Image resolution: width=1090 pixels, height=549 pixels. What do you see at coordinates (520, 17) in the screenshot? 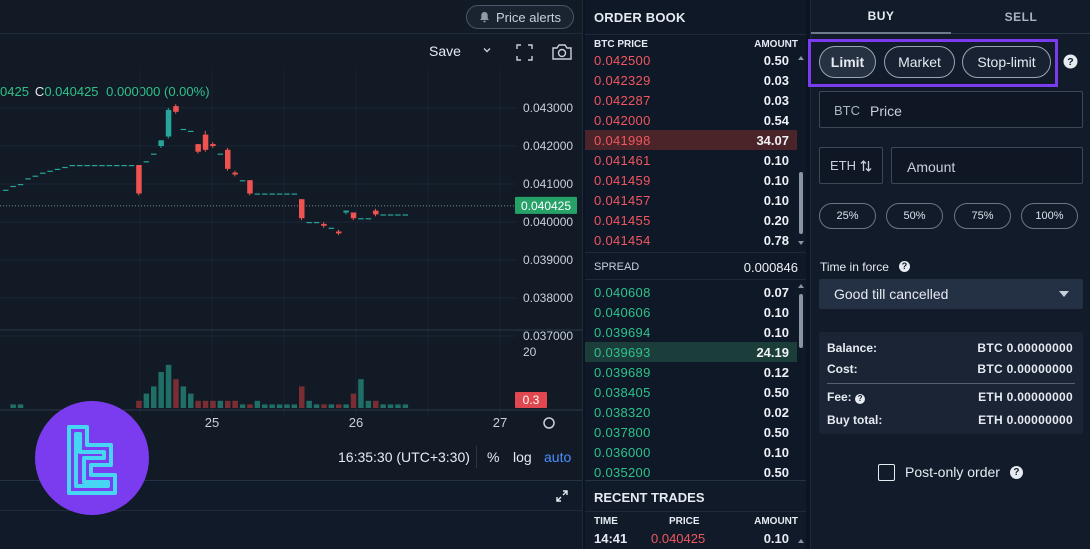
I see `price-alerts-button: Price alerts` at bounding box center [520, 17].